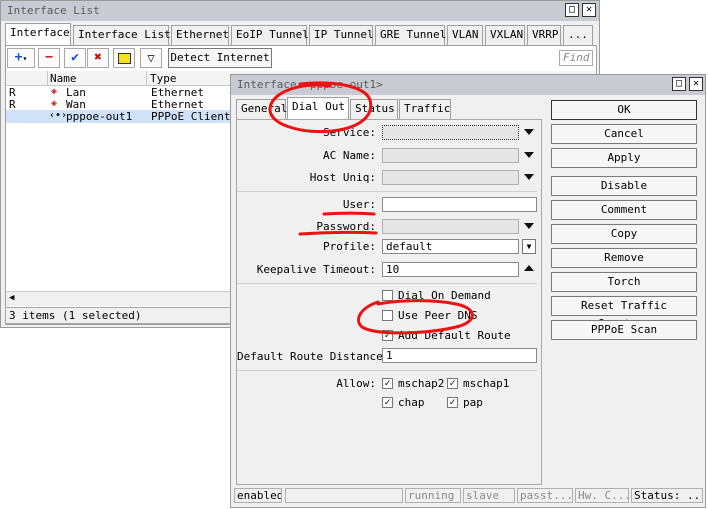 The image size is (708, 509). I want to click on column-header-name: Name, so click(63, 78).